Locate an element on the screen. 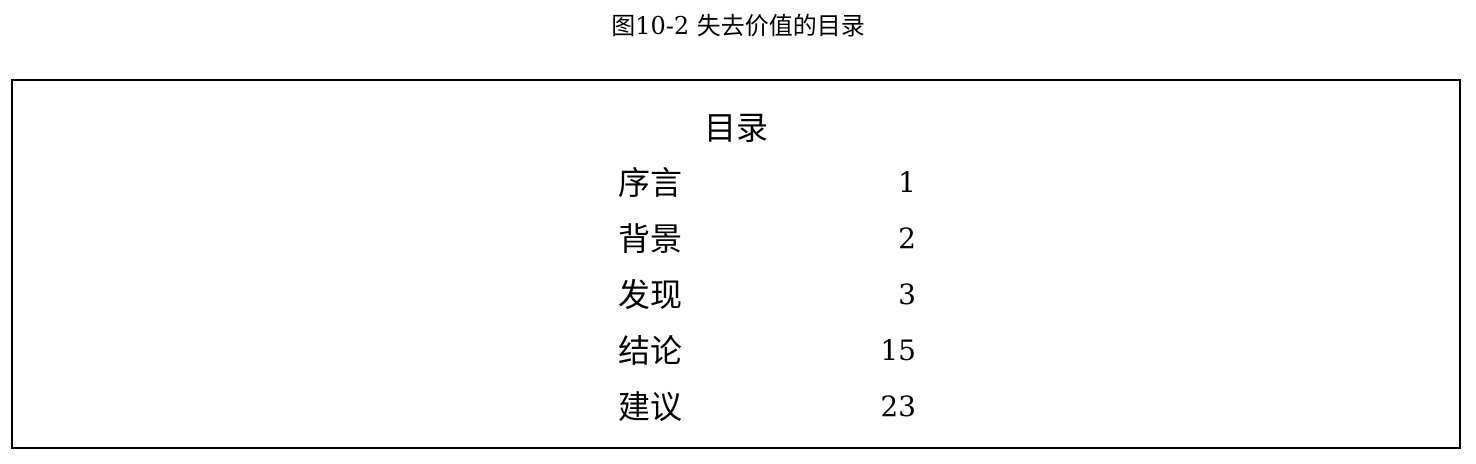 The height and width of the screenshot is (464, 1476). toc-entry-label: 背景 is located at coordinates (650, 239).